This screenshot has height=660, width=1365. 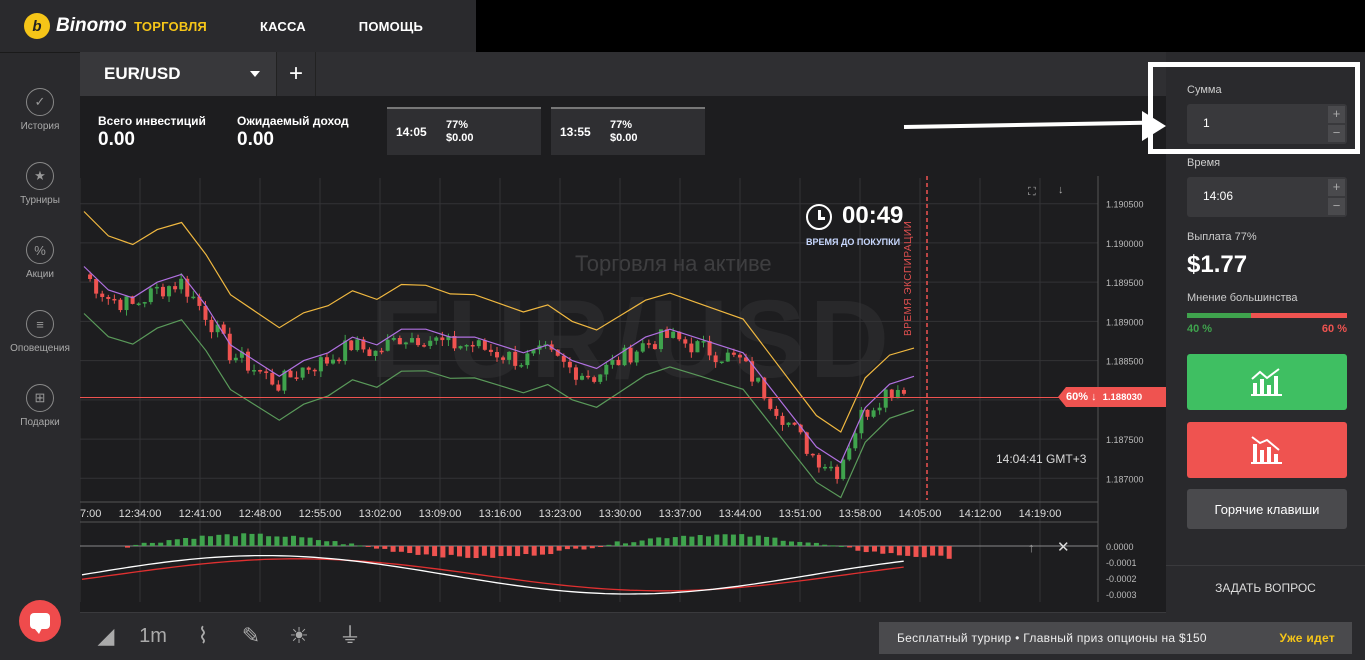 What do you see at coordinates (106, 636) in the screenshot?
I see `chart-area-icon: ◢` at bounding box center [106, 636].